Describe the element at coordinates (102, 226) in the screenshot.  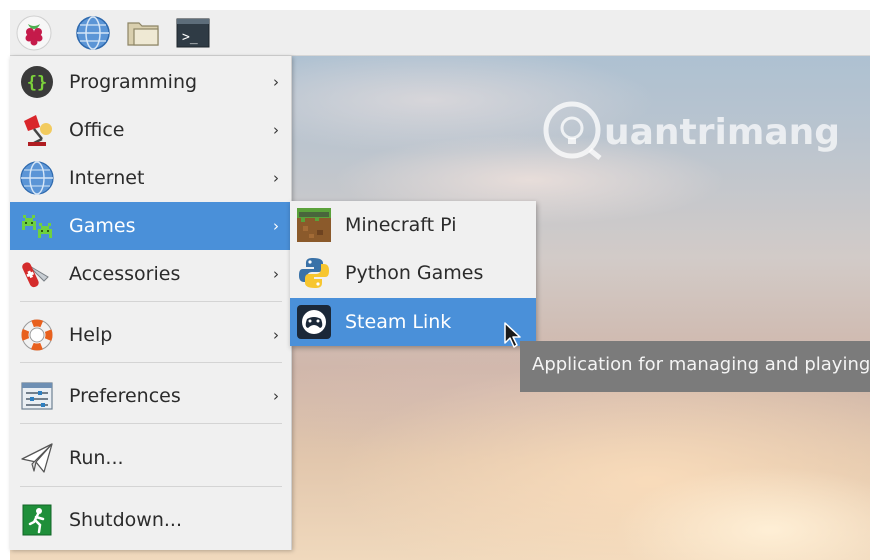
I see `menu-item-label: Games` at that location.